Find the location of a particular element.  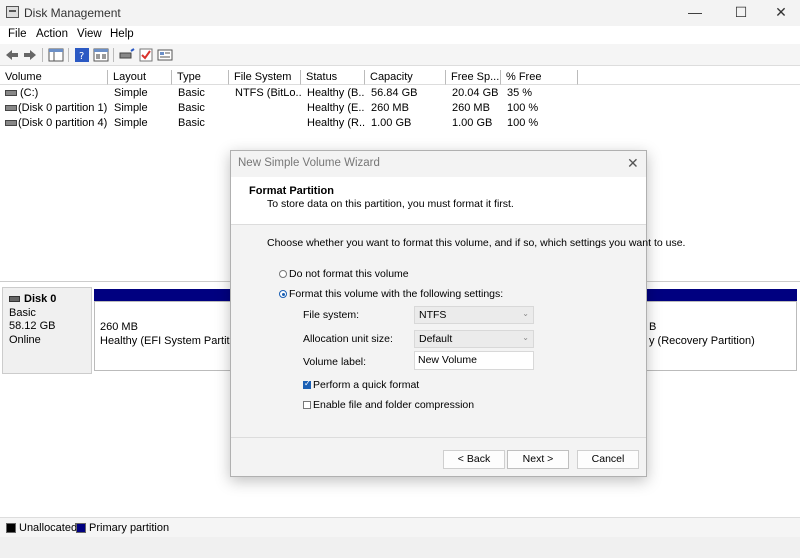

cell-volume: (Disk 0 partition 1) is located at coordinates (63, 108).